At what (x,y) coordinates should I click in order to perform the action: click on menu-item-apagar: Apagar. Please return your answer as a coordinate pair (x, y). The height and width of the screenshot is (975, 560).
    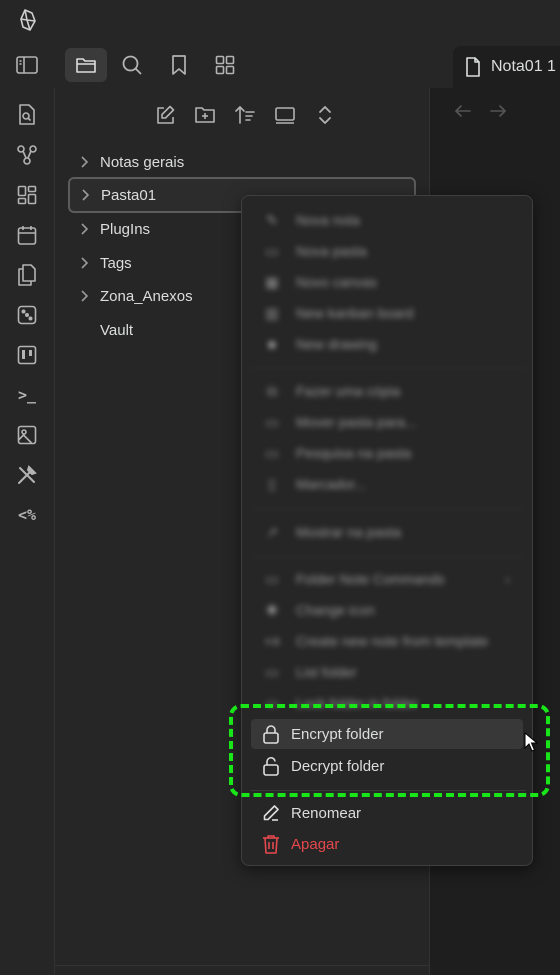
    Looking at the image, I should click on (387, 844).